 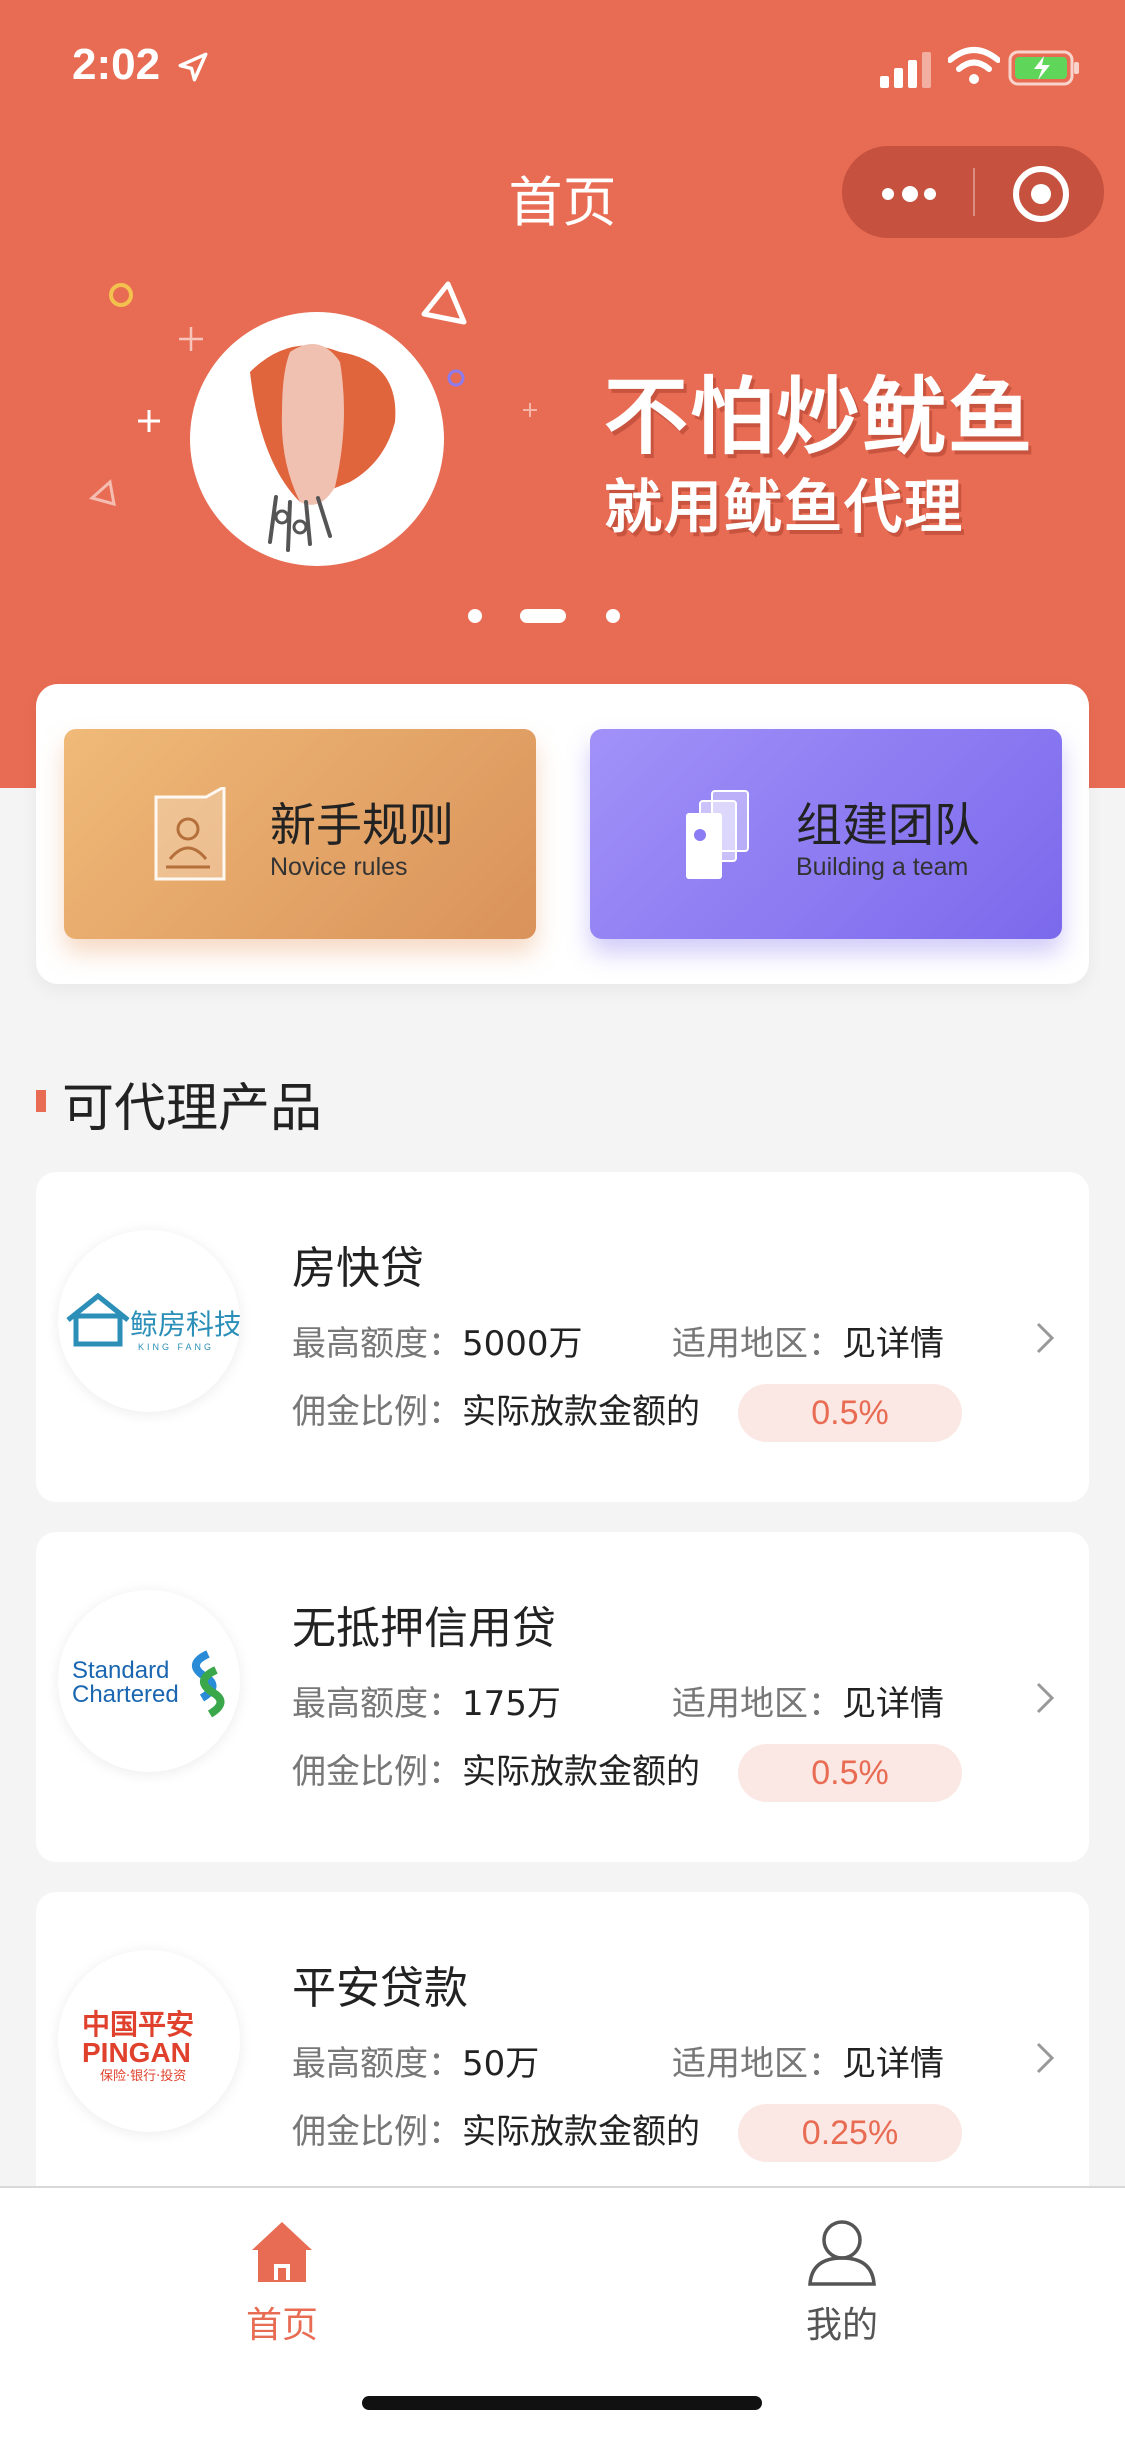 I want to click on close-miniprogram-button, so click(x=1038, y=192).